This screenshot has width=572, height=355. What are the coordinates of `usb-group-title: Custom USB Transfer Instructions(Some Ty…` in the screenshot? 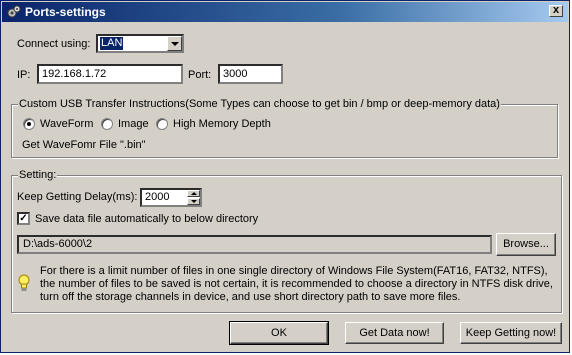 It's located at (259, 104).